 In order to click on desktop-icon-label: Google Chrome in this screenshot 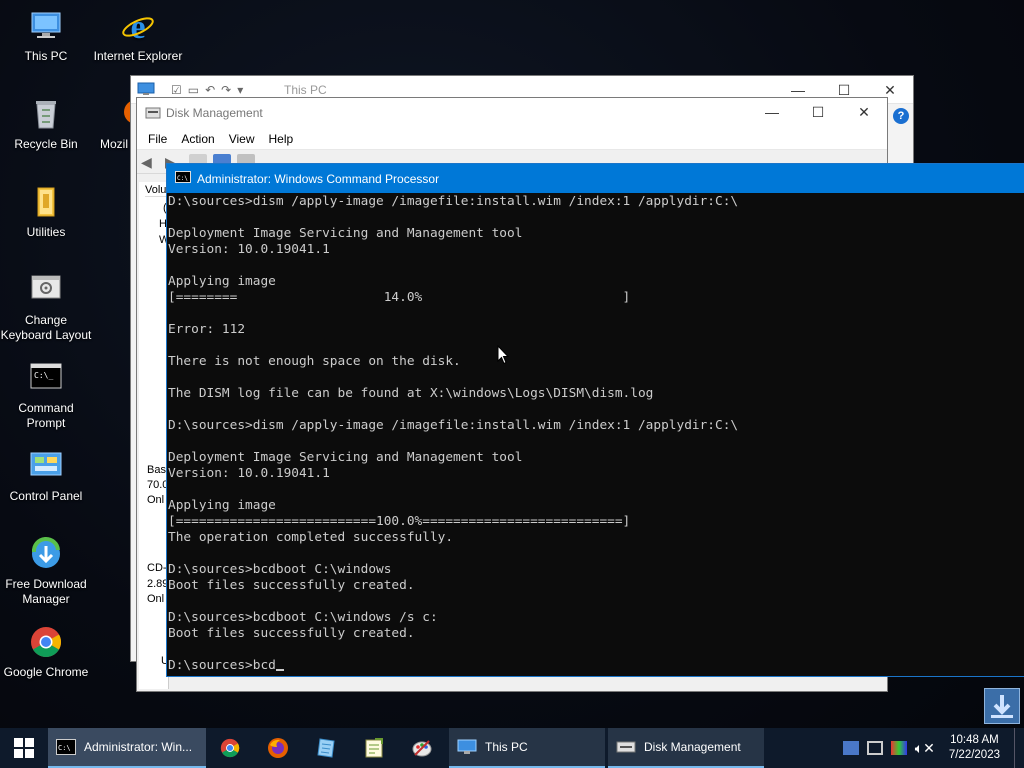, I will do `click(46, 672)`.